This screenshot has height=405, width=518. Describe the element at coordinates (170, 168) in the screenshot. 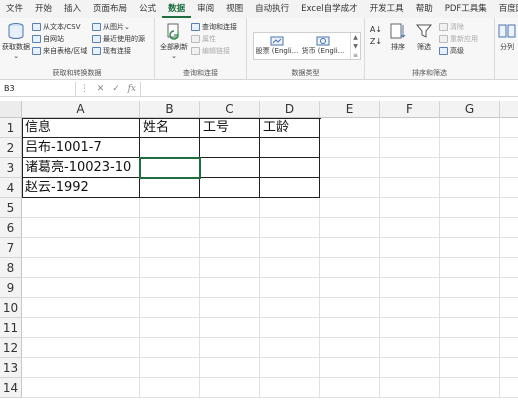

I see `cell-B3` at that location.